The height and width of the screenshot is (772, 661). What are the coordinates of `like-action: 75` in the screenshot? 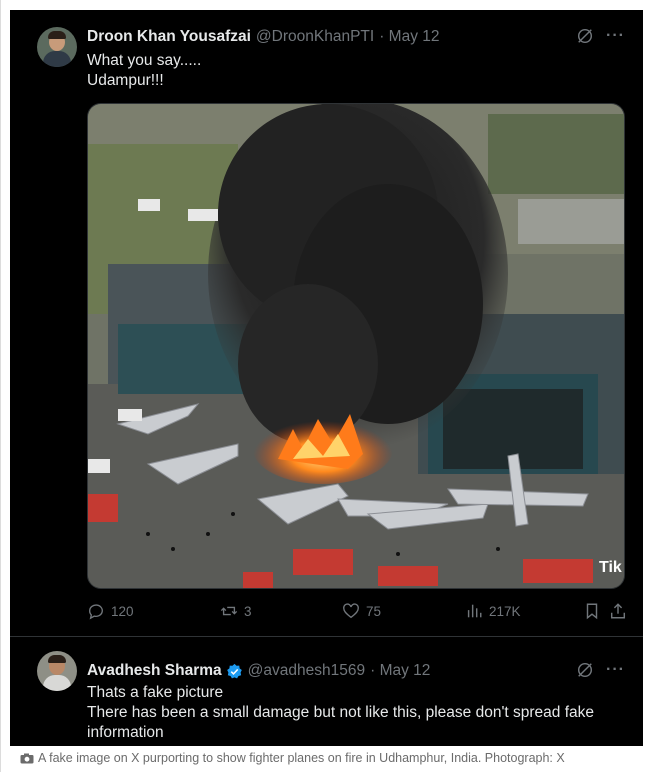 It's located at (361, 611).